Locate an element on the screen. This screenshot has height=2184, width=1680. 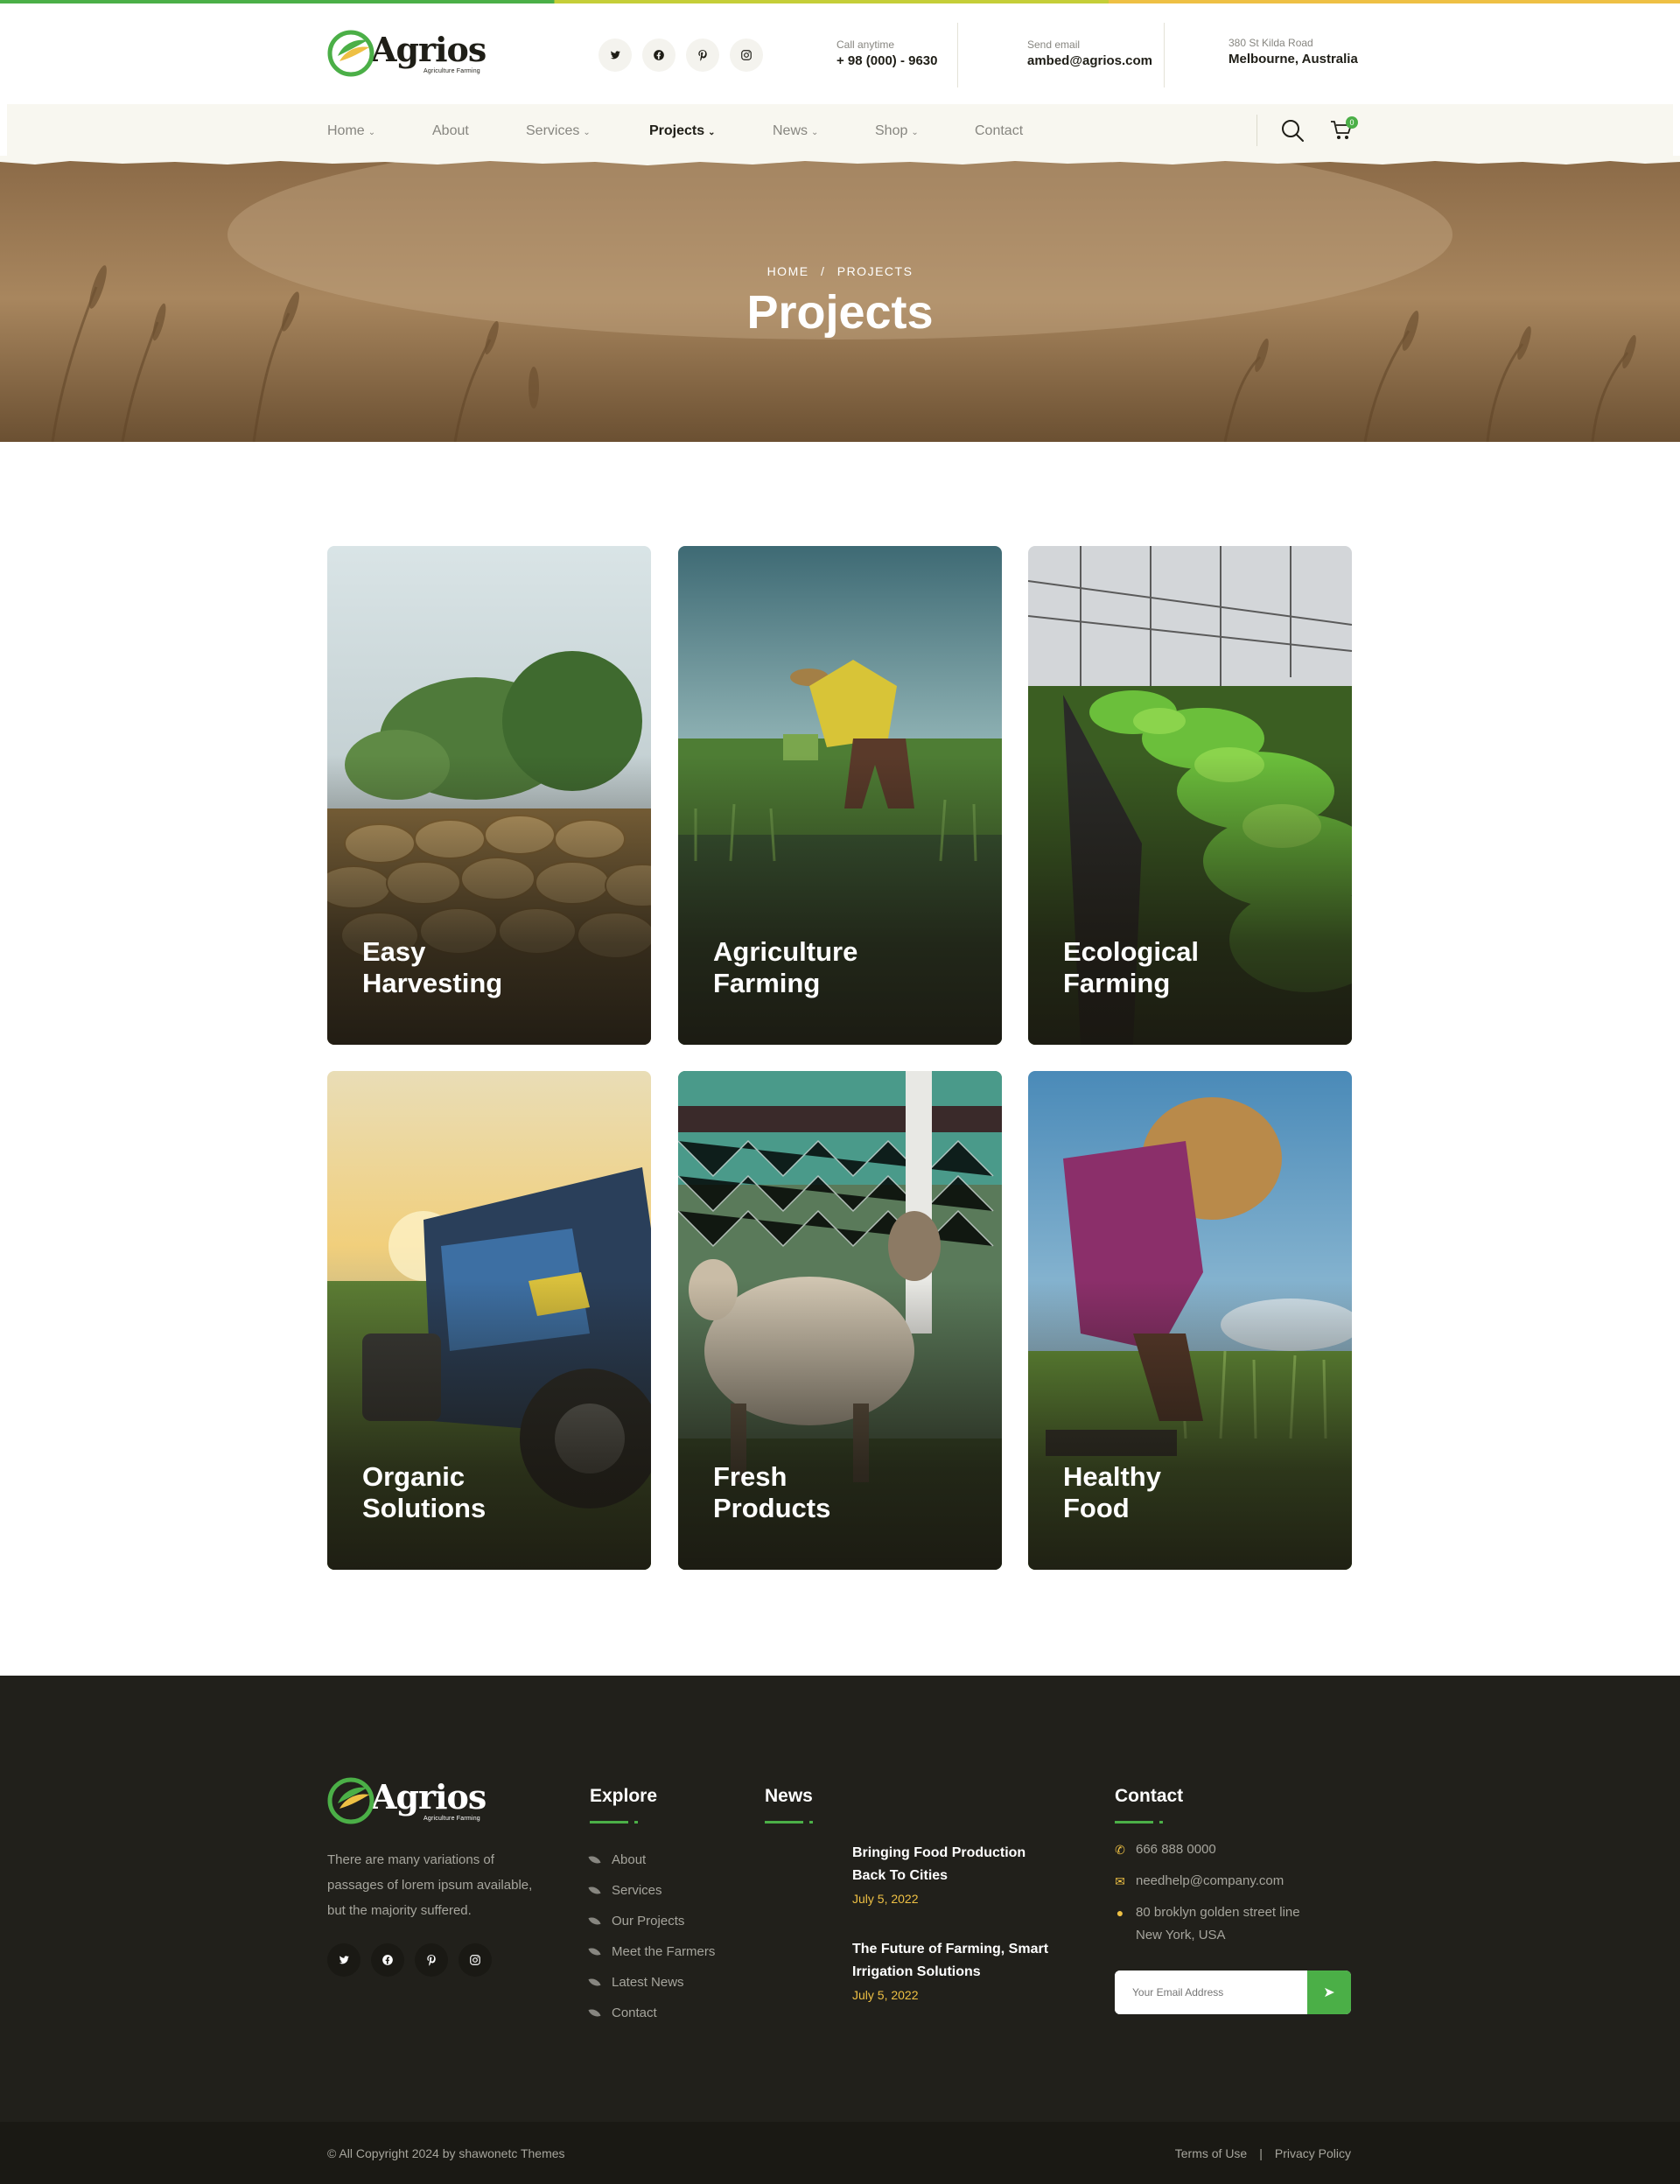
map-pin-icon: ● is located at coordinates (1120, 1913).